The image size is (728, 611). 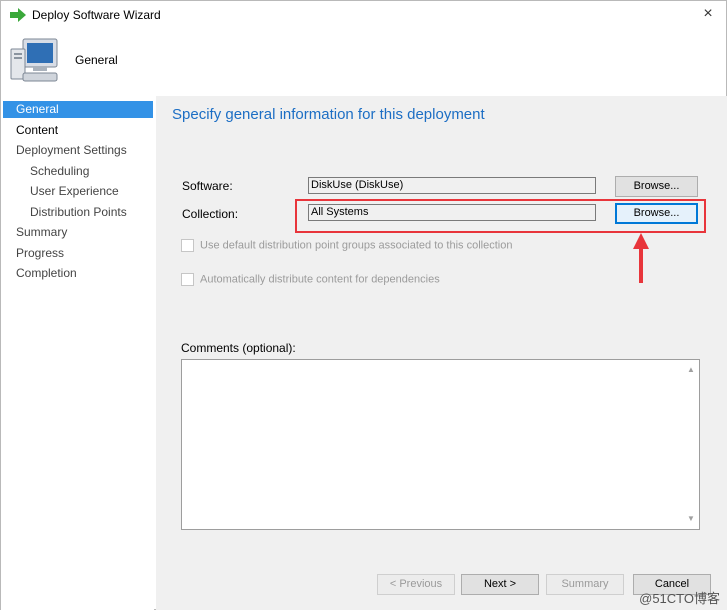 I want to click on close-button: ×, so click(x=708, y=14).